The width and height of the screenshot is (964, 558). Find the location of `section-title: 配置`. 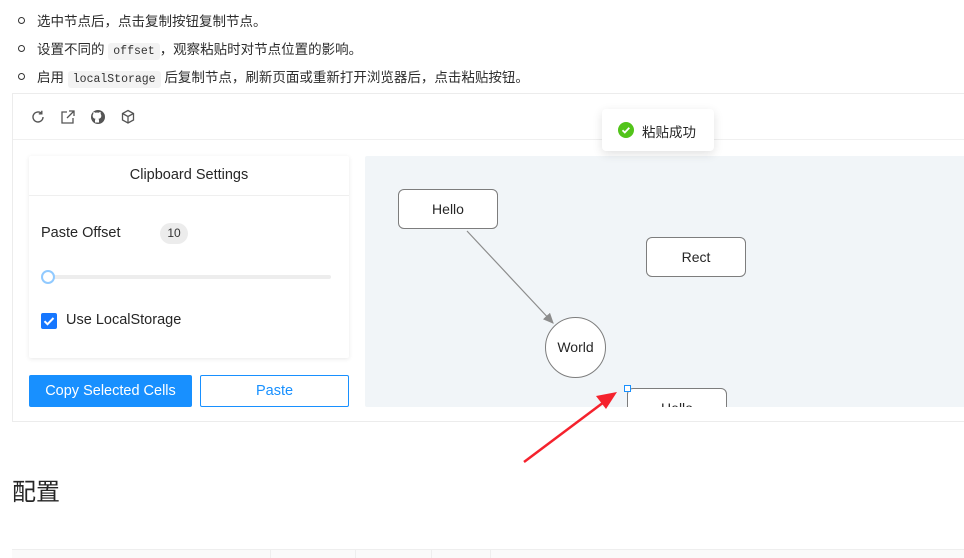

section-title: 配置 is located at coordinates (36, 492).